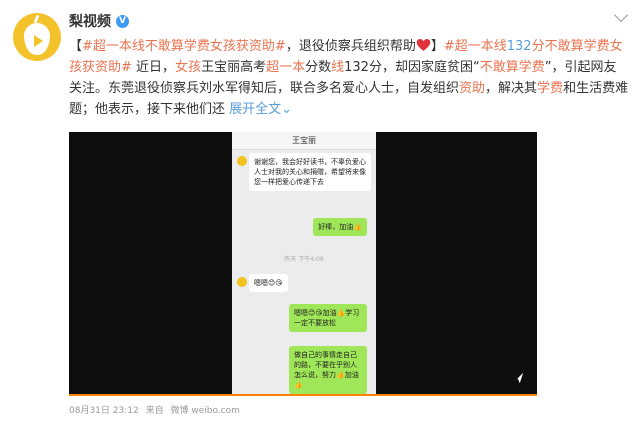  I want to click on chat-message-outgoing: 好棒，加油👍, so click(340, 227).